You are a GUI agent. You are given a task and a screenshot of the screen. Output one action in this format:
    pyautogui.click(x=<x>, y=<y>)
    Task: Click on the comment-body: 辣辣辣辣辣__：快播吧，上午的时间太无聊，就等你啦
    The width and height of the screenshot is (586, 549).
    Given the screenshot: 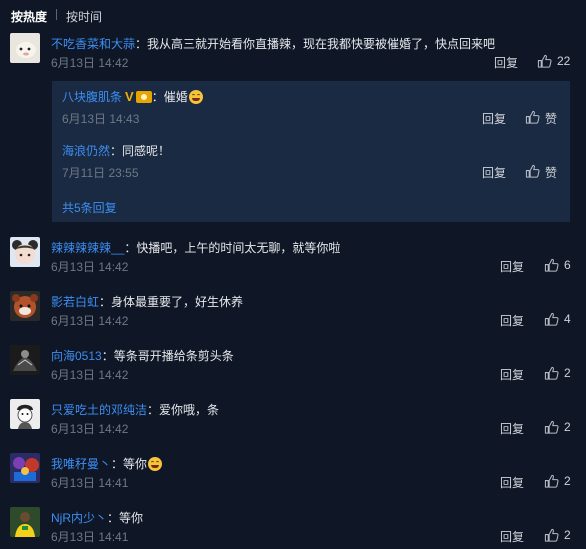 What is the action you would take?
    pyautogui.click(x=196, y=248)
    